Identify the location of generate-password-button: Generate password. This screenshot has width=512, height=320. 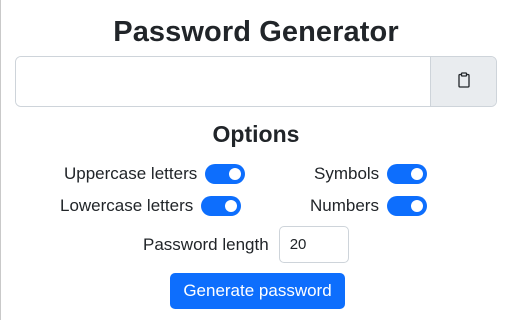
(257, 291).